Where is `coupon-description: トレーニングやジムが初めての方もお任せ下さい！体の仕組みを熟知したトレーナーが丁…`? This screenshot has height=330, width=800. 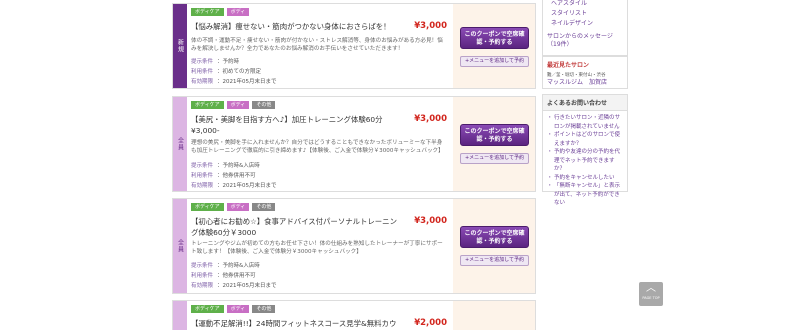
coupon-description: トレーニングやジムが初めての方もお任せ下さい！体の仕組みを熟知したトレーナーが丁… is located at coordinates (317, 248).